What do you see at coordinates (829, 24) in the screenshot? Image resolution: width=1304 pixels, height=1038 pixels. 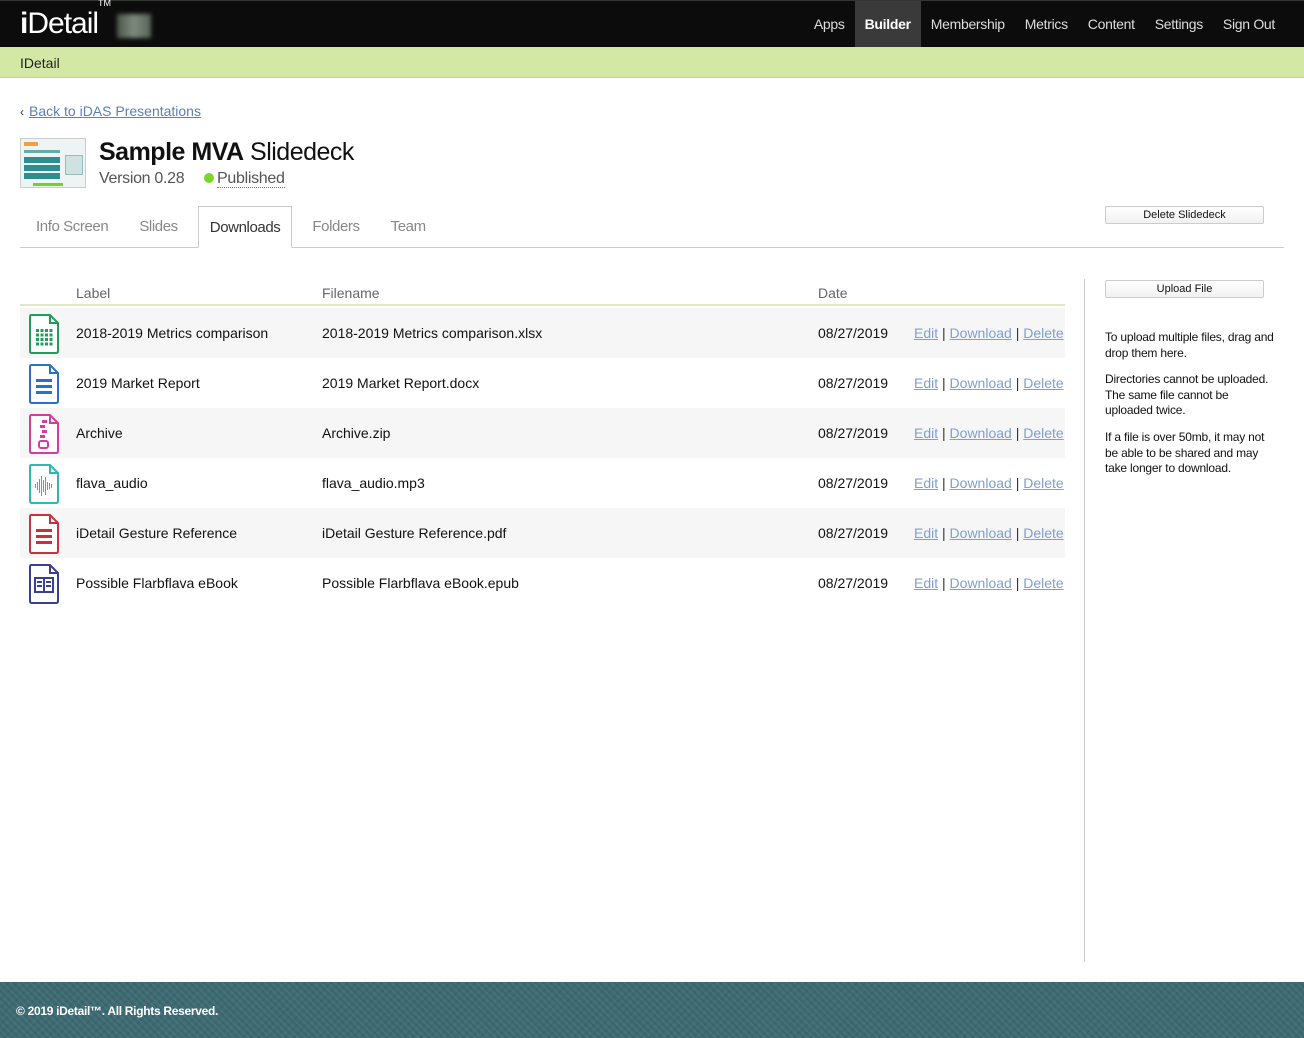 I see `nav-apps: Apps` at bounding box center [829, 24].